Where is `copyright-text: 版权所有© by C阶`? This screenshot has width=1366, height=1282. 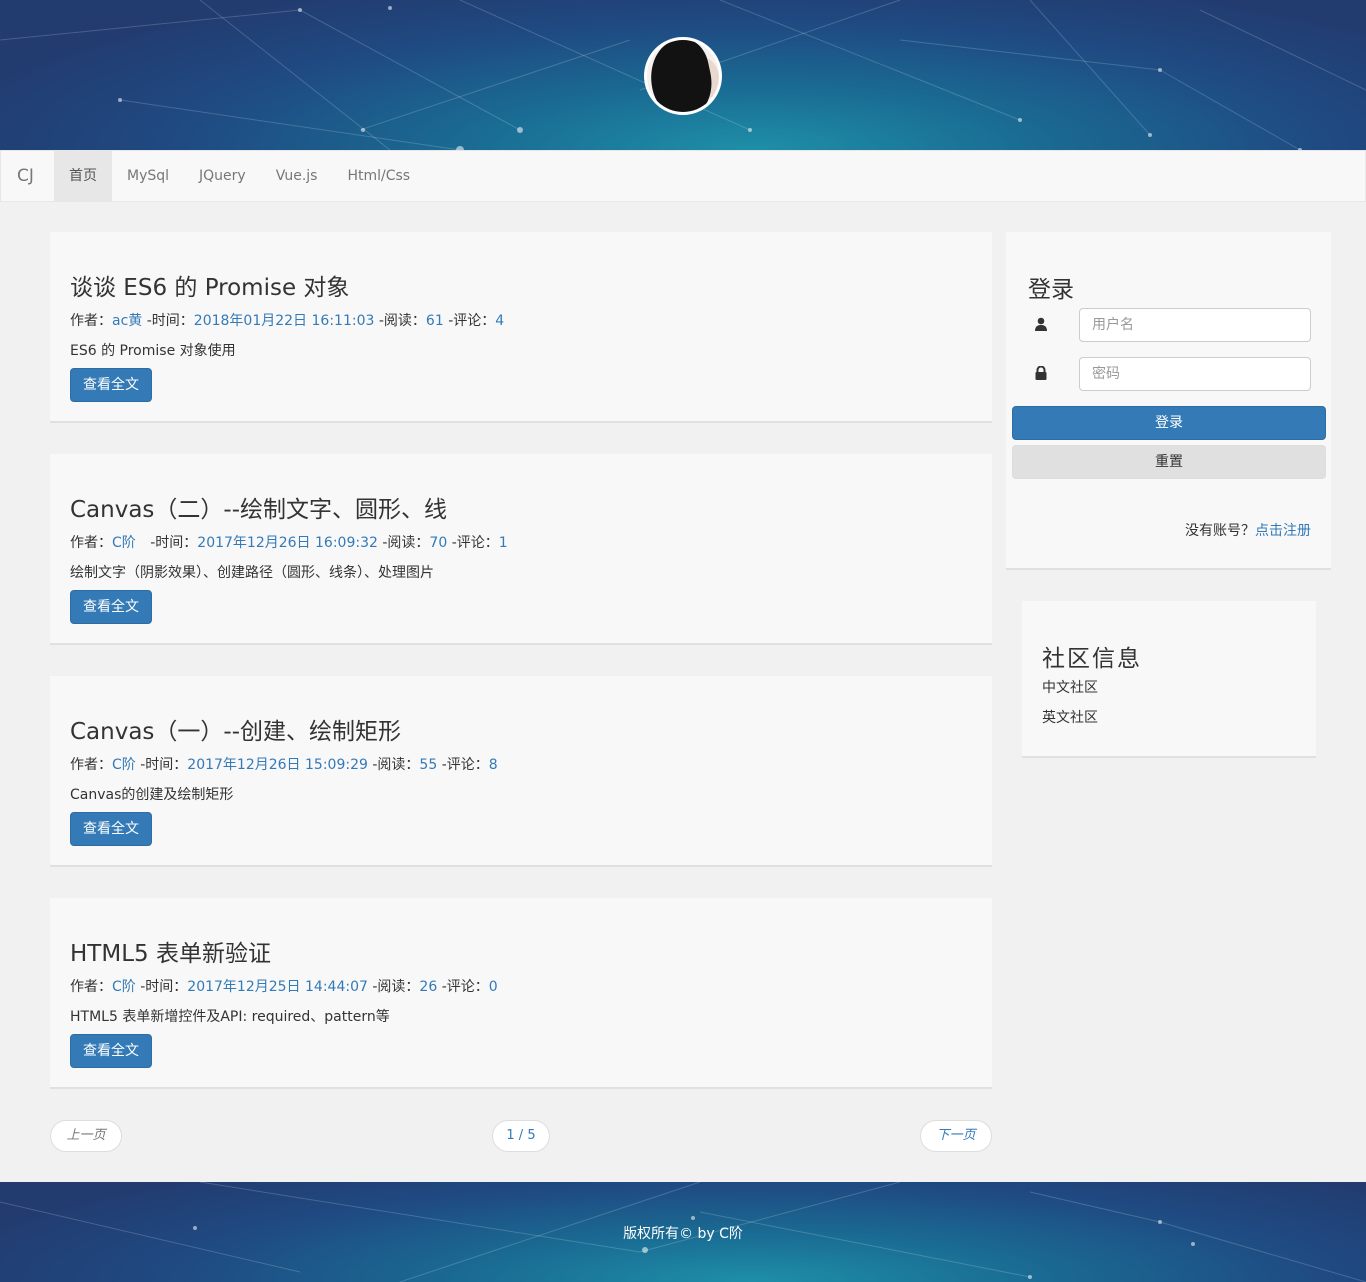
copyright-text: 版权所有© by C阶 is located at coordinates (683, 1234).